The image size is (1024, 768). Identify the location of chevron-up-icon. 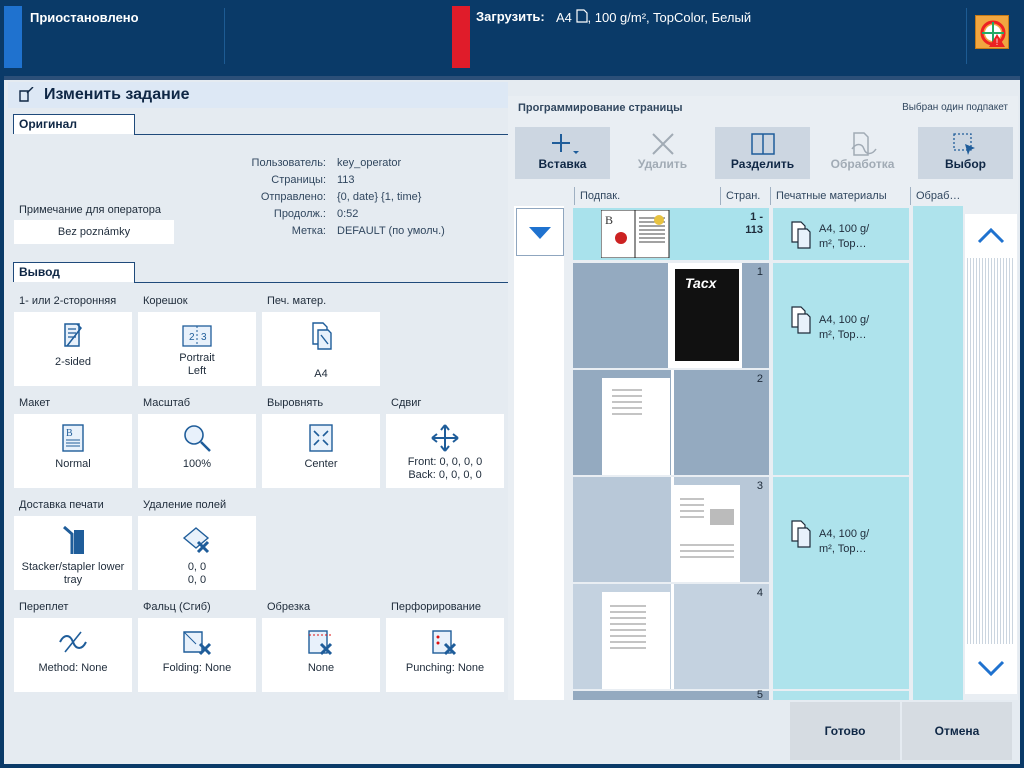
(991, 235).